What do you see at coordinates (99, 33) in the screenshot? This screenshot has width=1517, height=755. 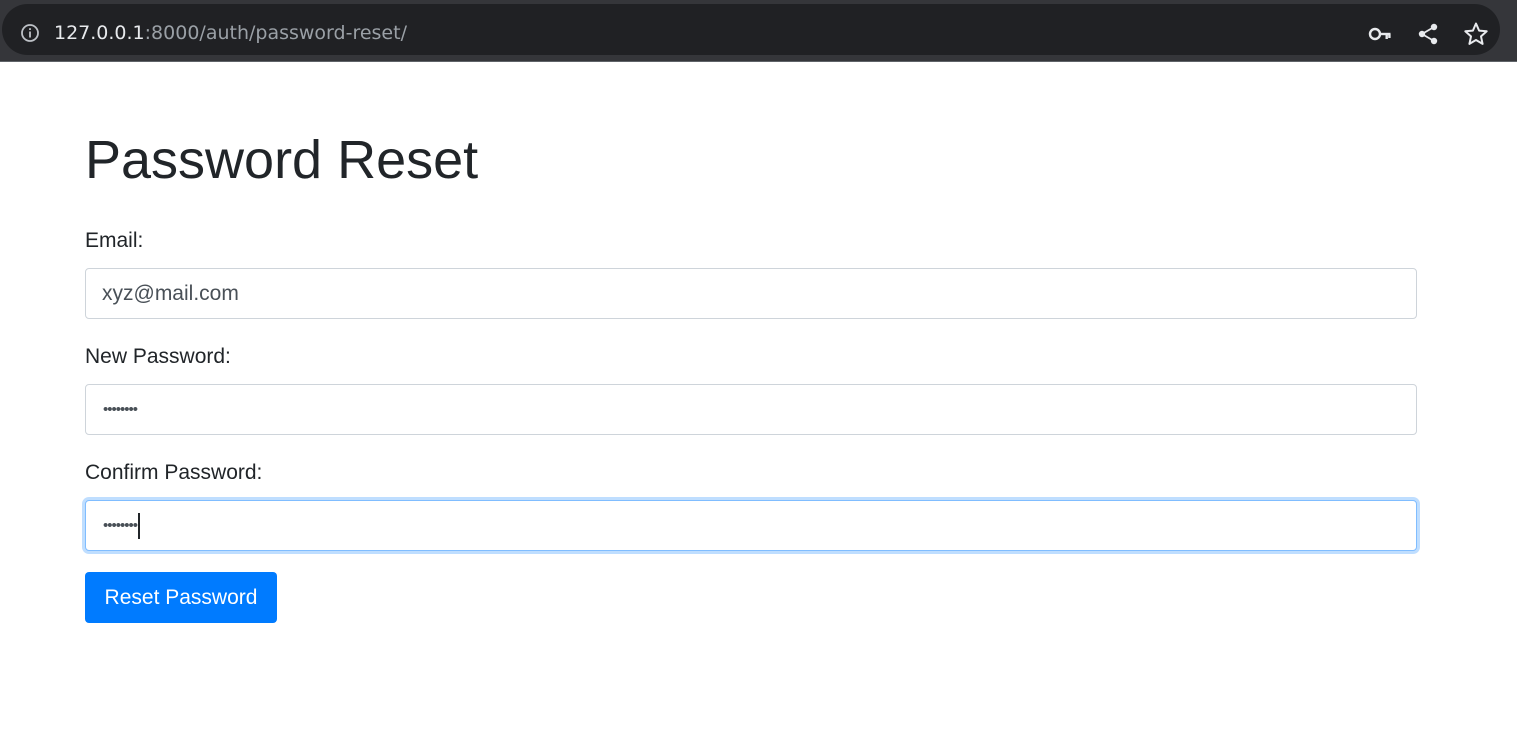 I see `url-host: 127.0.0.1` at bounding box center [99, 33].